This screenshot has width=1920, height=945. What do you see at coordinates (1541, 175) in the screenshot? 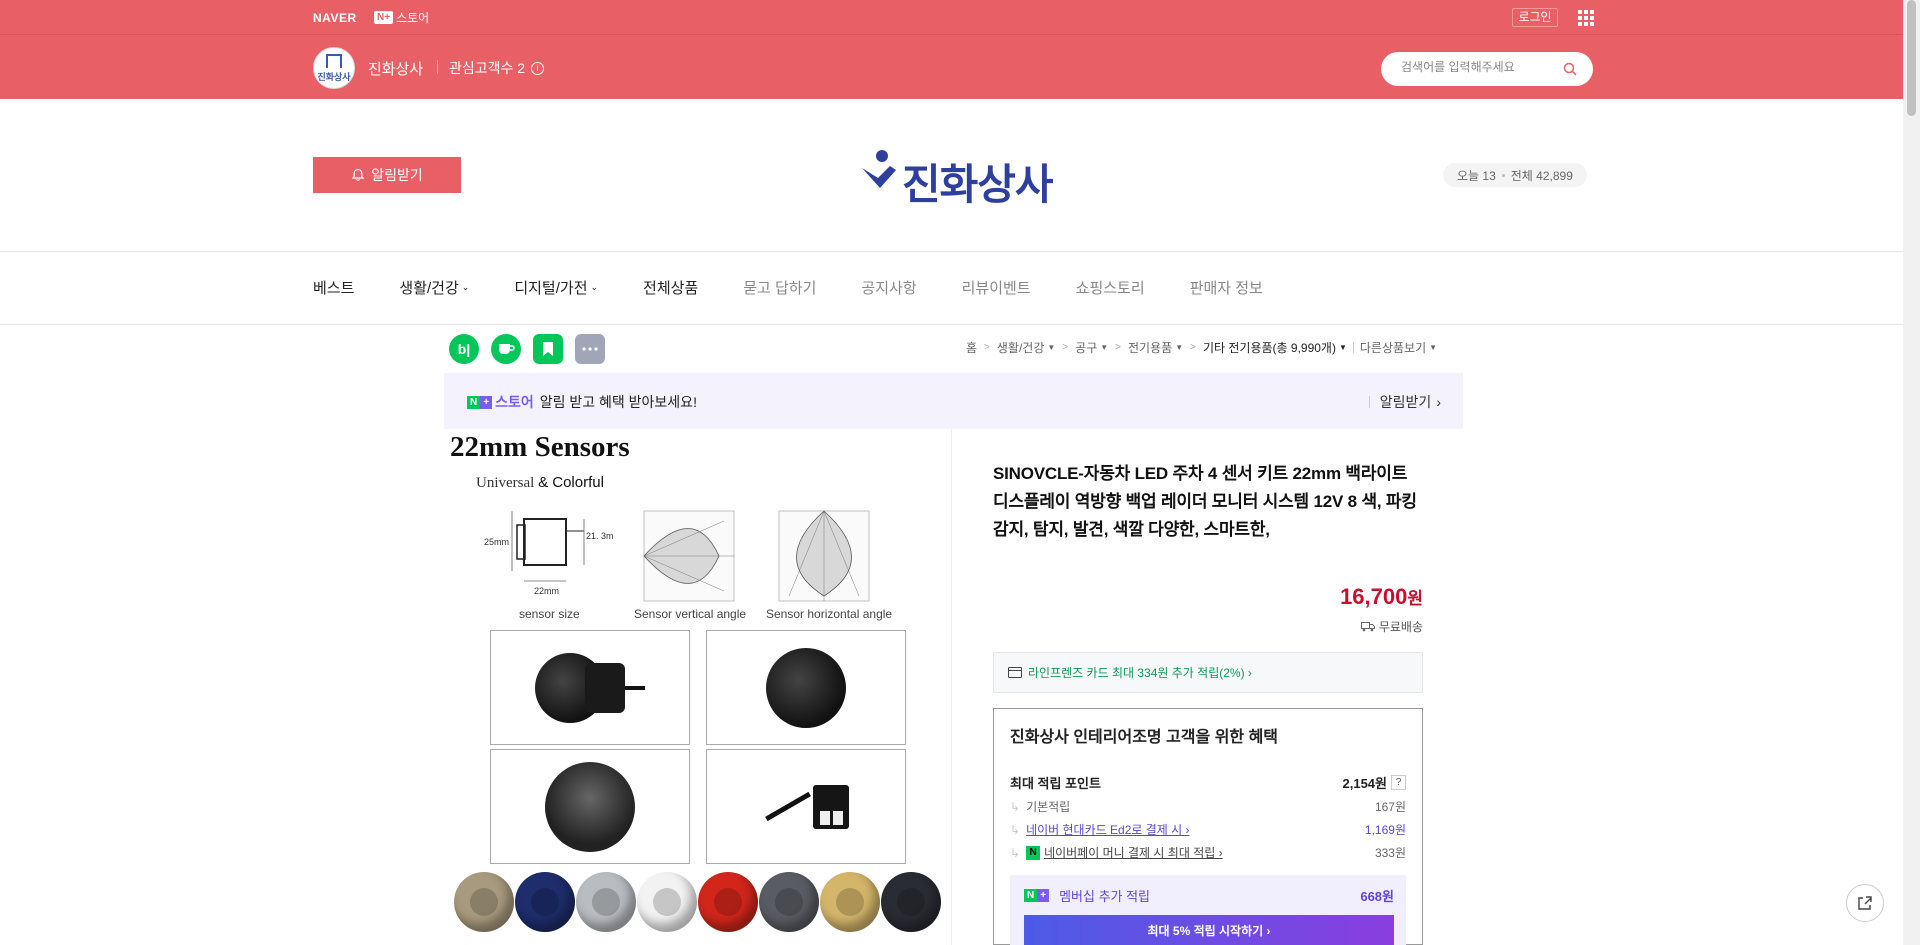
I see `visits-total: 전체 42,899` at bounding box center [1541, 175].